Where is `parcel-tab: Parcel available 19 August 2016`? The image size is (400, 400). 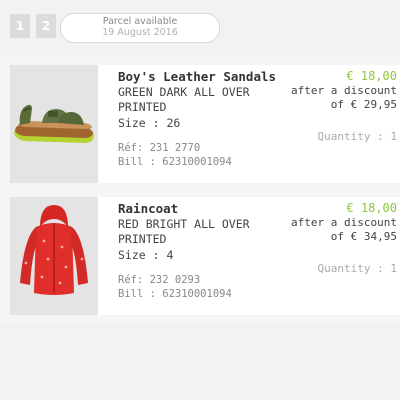 parcel-tab: Parcel available 19 August 2016 is located at coordinates (140, 28).